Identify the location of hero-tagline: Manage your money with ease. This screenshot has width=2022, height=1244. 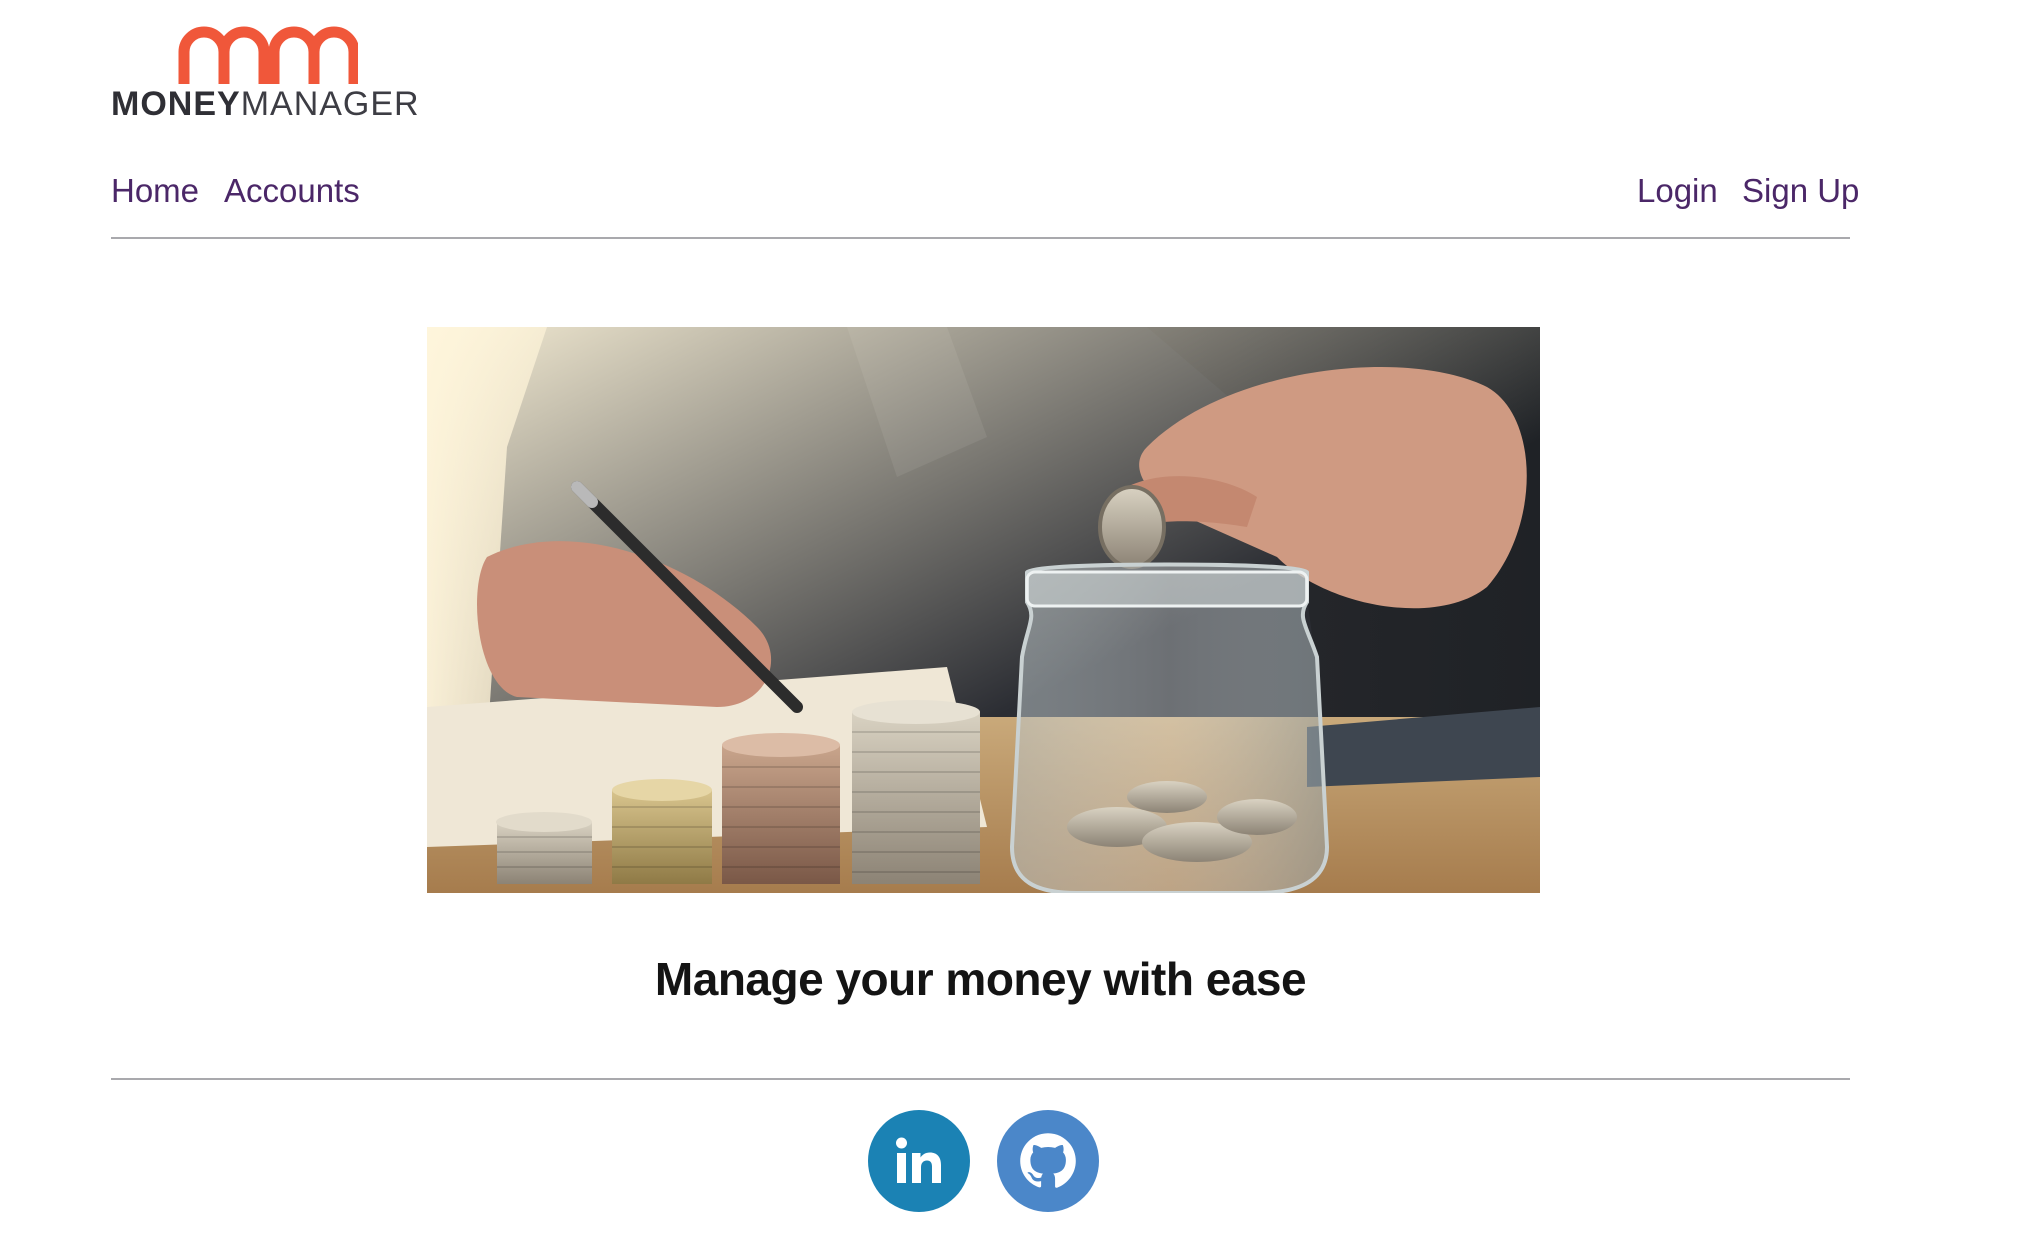
(980, 979).